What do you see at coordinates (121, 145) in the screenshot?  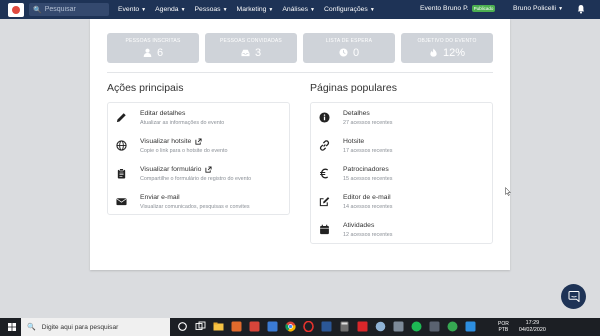 I see `globe-icon` at bounding box center [121, 145].